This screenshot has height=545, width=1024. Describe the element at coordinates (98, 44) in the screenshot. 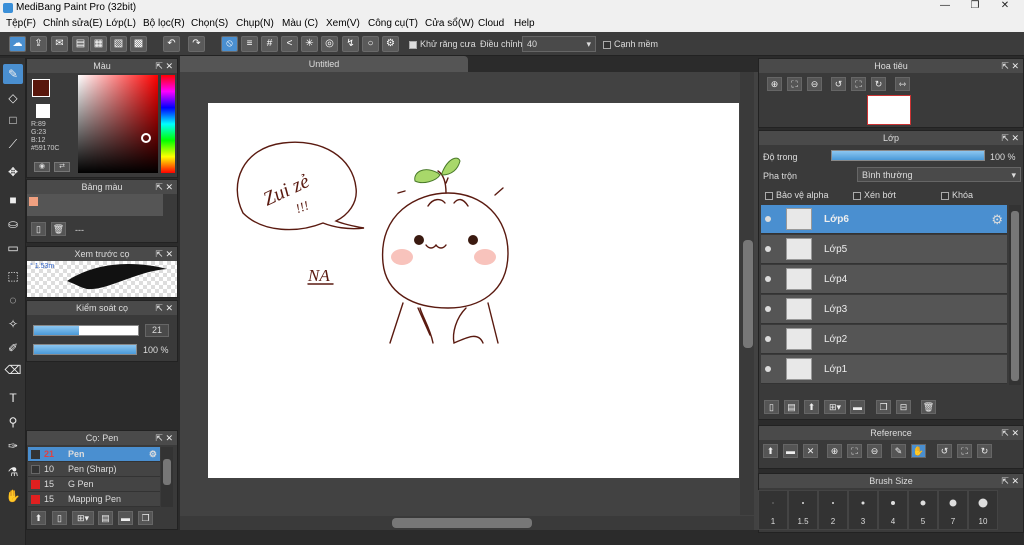

I see `page-icon: ▦` at that location.